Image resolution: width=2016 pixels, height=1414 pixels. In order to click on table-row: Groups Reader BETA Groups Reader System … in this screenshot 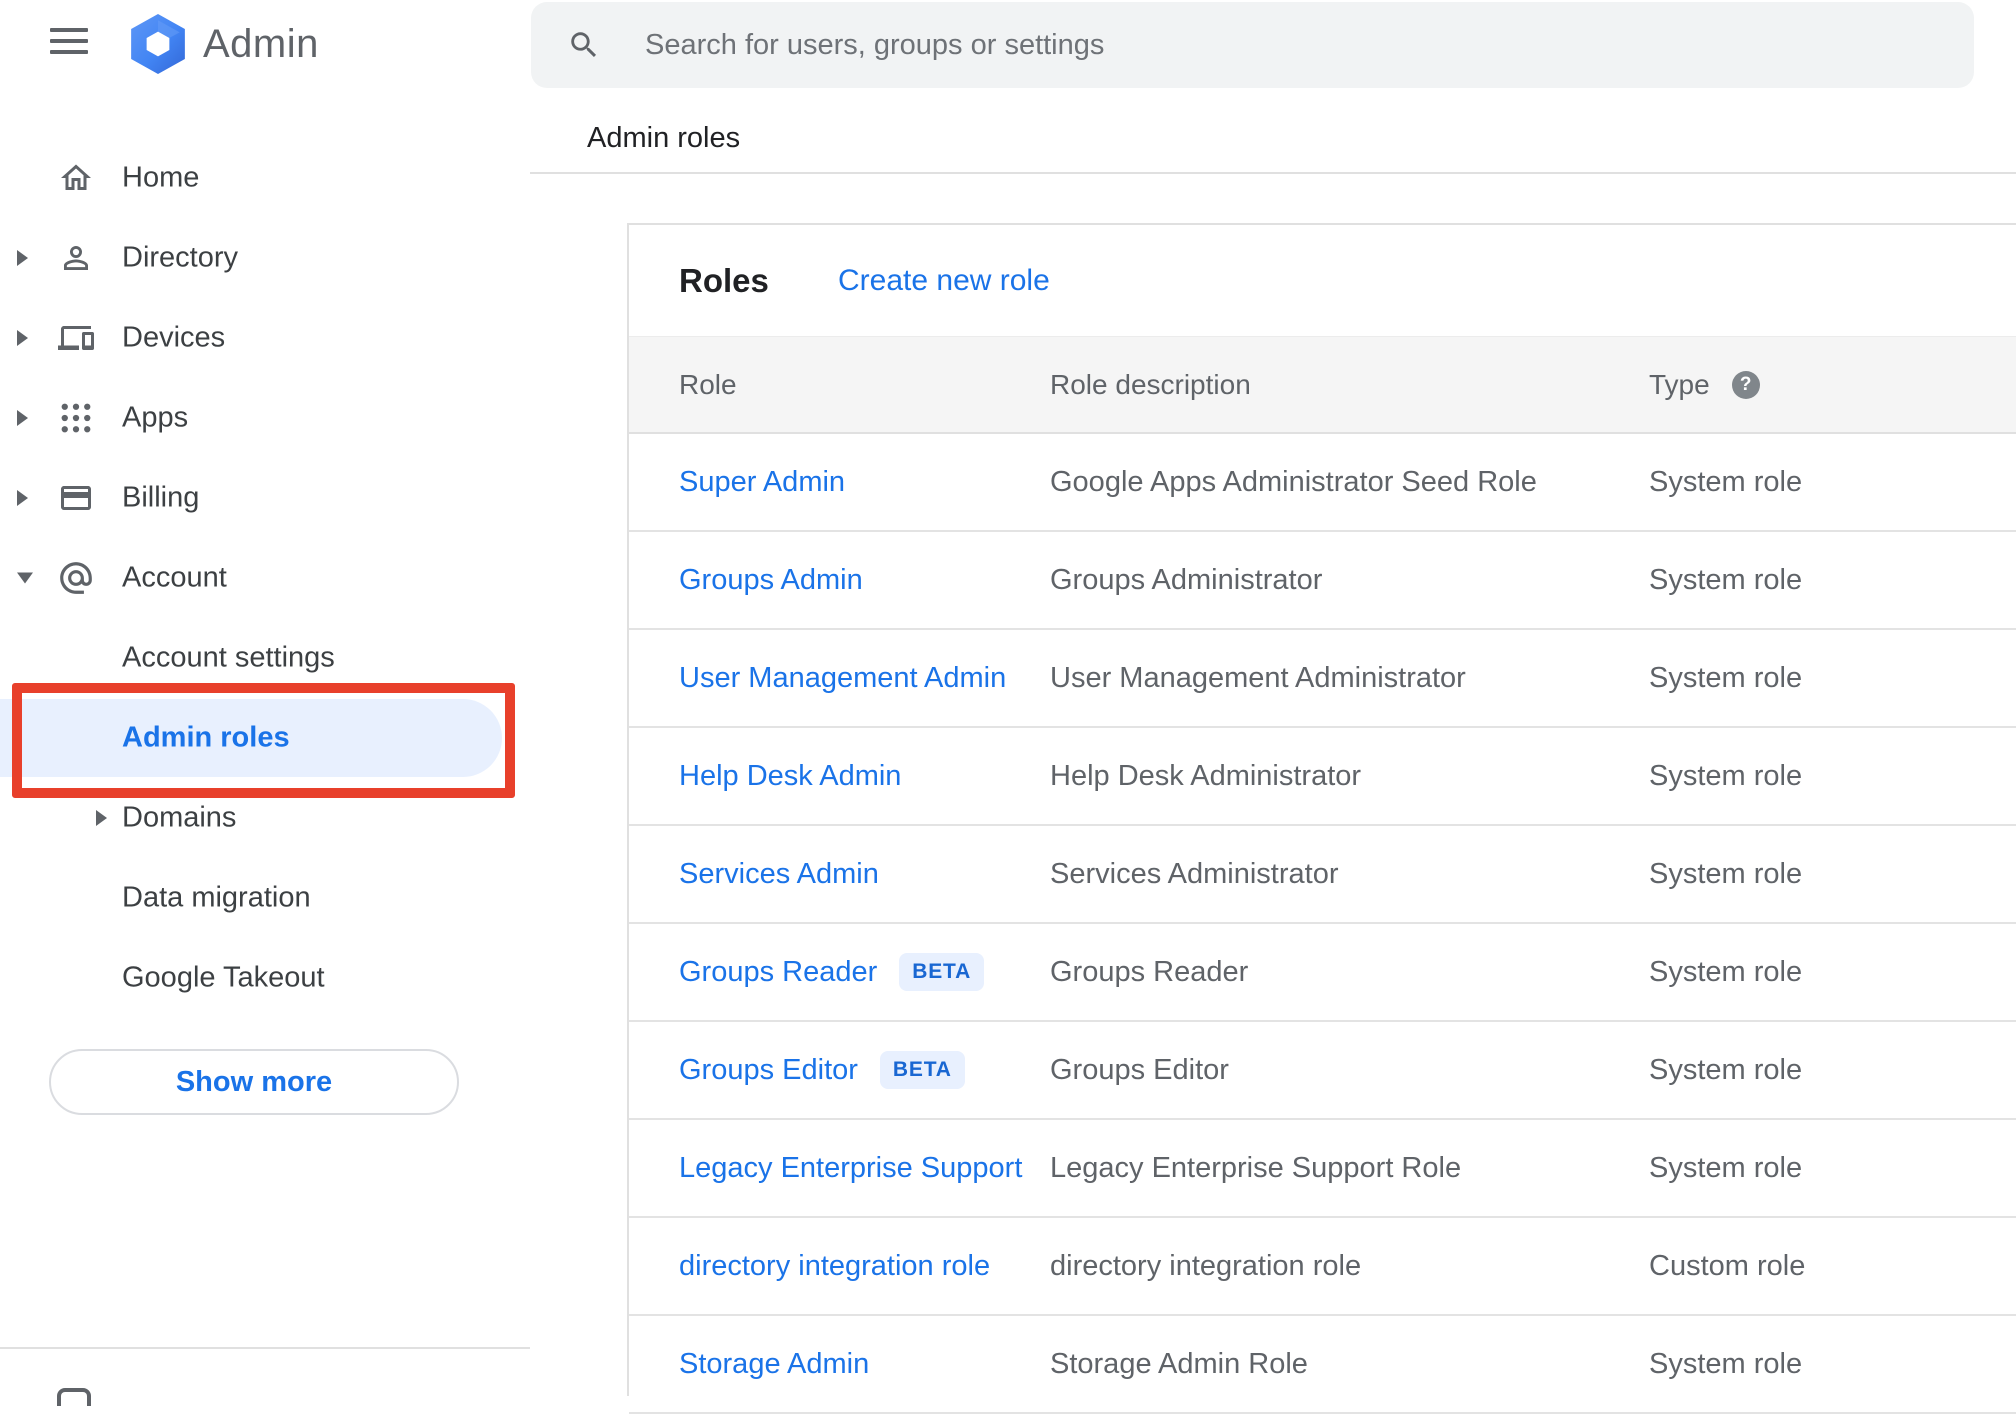, I will do `click(1322, 973)`.